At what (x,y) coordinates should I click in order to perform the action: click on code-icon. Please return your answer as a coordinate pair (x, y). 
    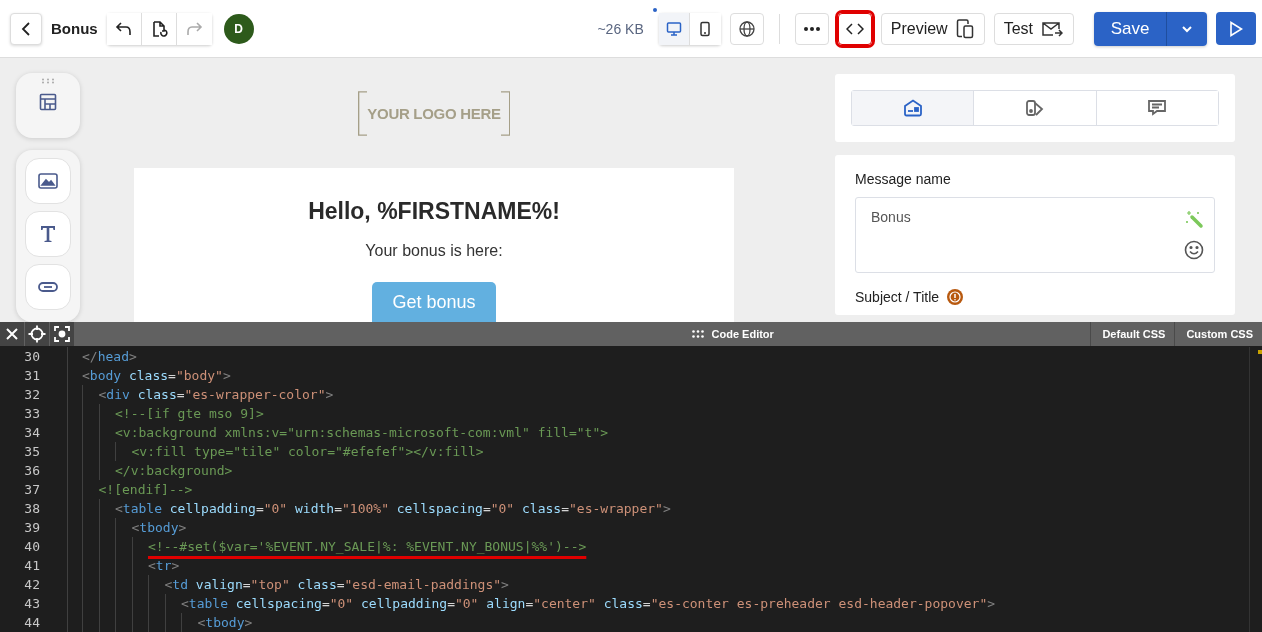
    Looking at the image, I should click on (854, 28).